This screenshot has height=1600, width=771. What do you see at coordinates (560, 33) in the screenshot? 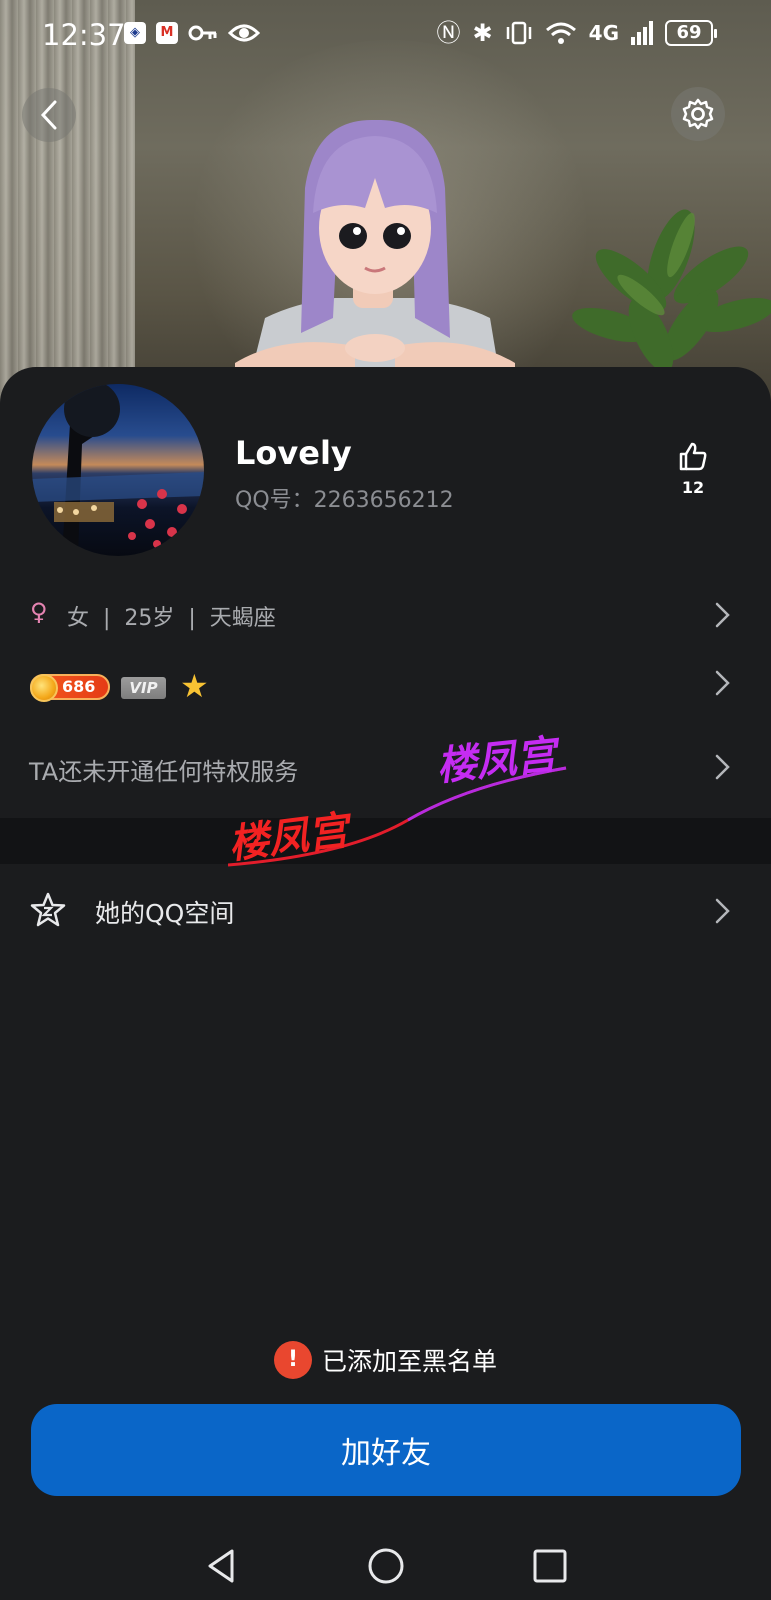
I see `wifi-icon` at bounding box center [560, 33].